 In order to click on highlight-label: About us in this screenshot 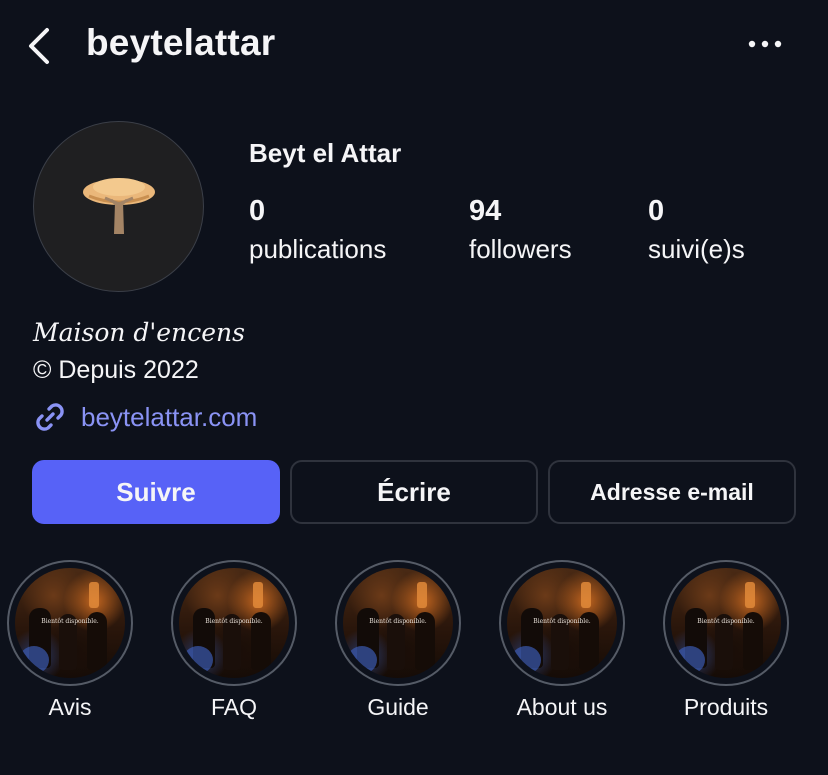, I will do `click(562, 707)`.